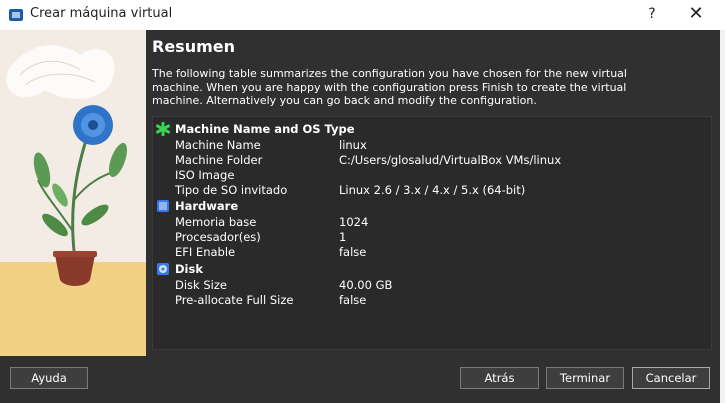 The image size is (725, 403). I want to click on virtualbox-app-icon, so click(16, 15).